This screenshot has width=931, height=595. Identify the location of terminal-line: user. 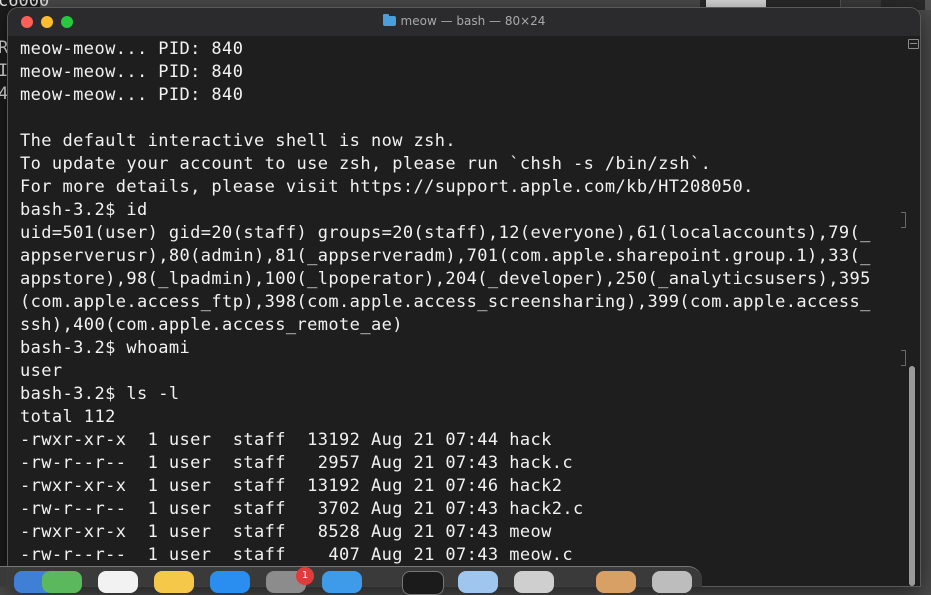
(41, 371).